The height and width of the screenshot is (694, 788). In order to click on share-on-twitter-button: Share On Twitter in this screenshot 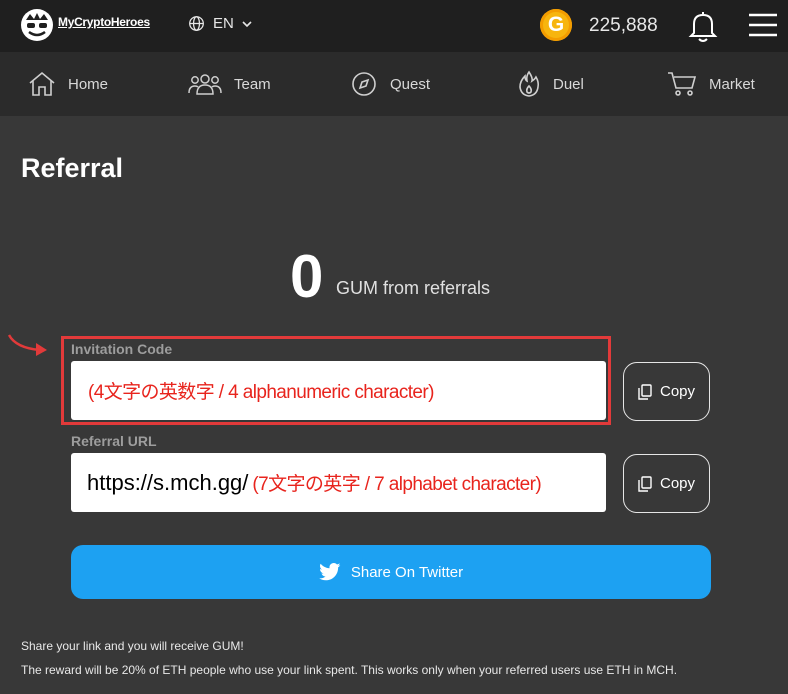, I will do `click(391, 572)`.